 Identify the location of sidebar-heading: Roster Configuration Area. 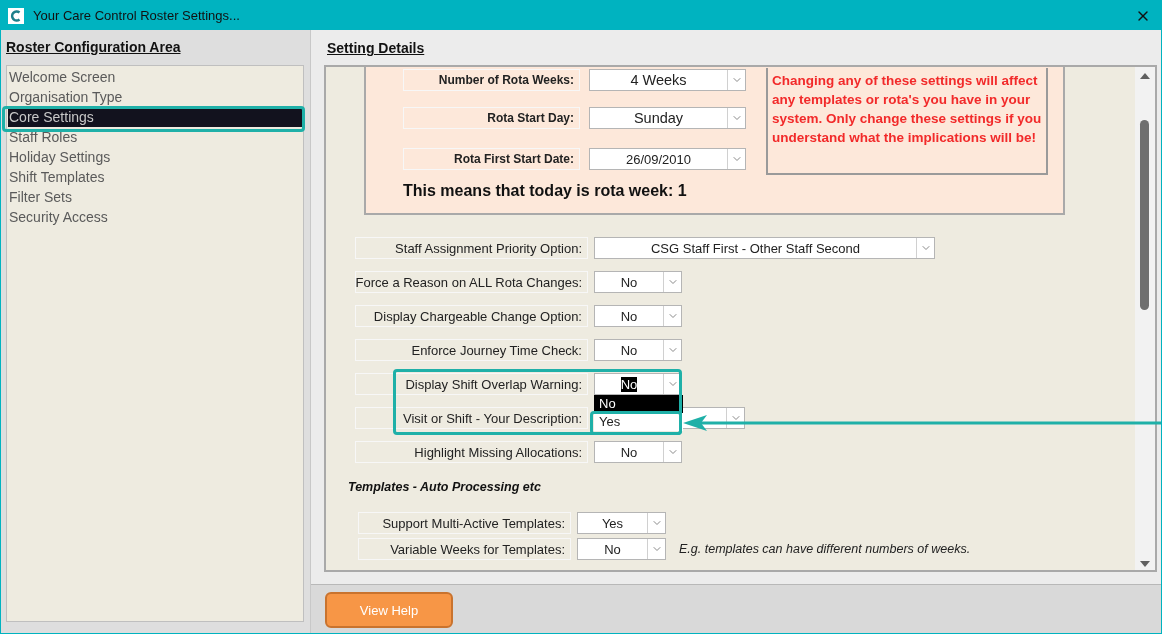
(93, 47).